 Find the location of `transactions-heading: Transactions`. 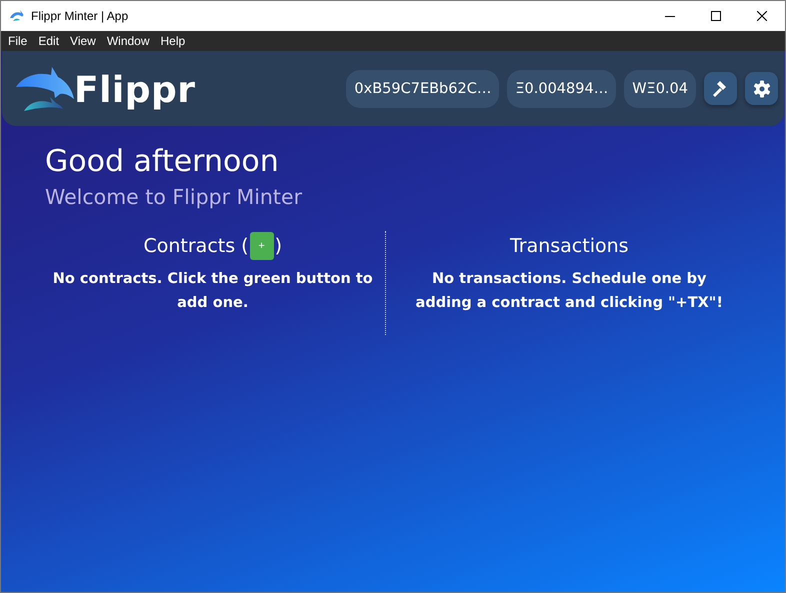

transactions-heading: Transactions is located at coordinates (569, 246).